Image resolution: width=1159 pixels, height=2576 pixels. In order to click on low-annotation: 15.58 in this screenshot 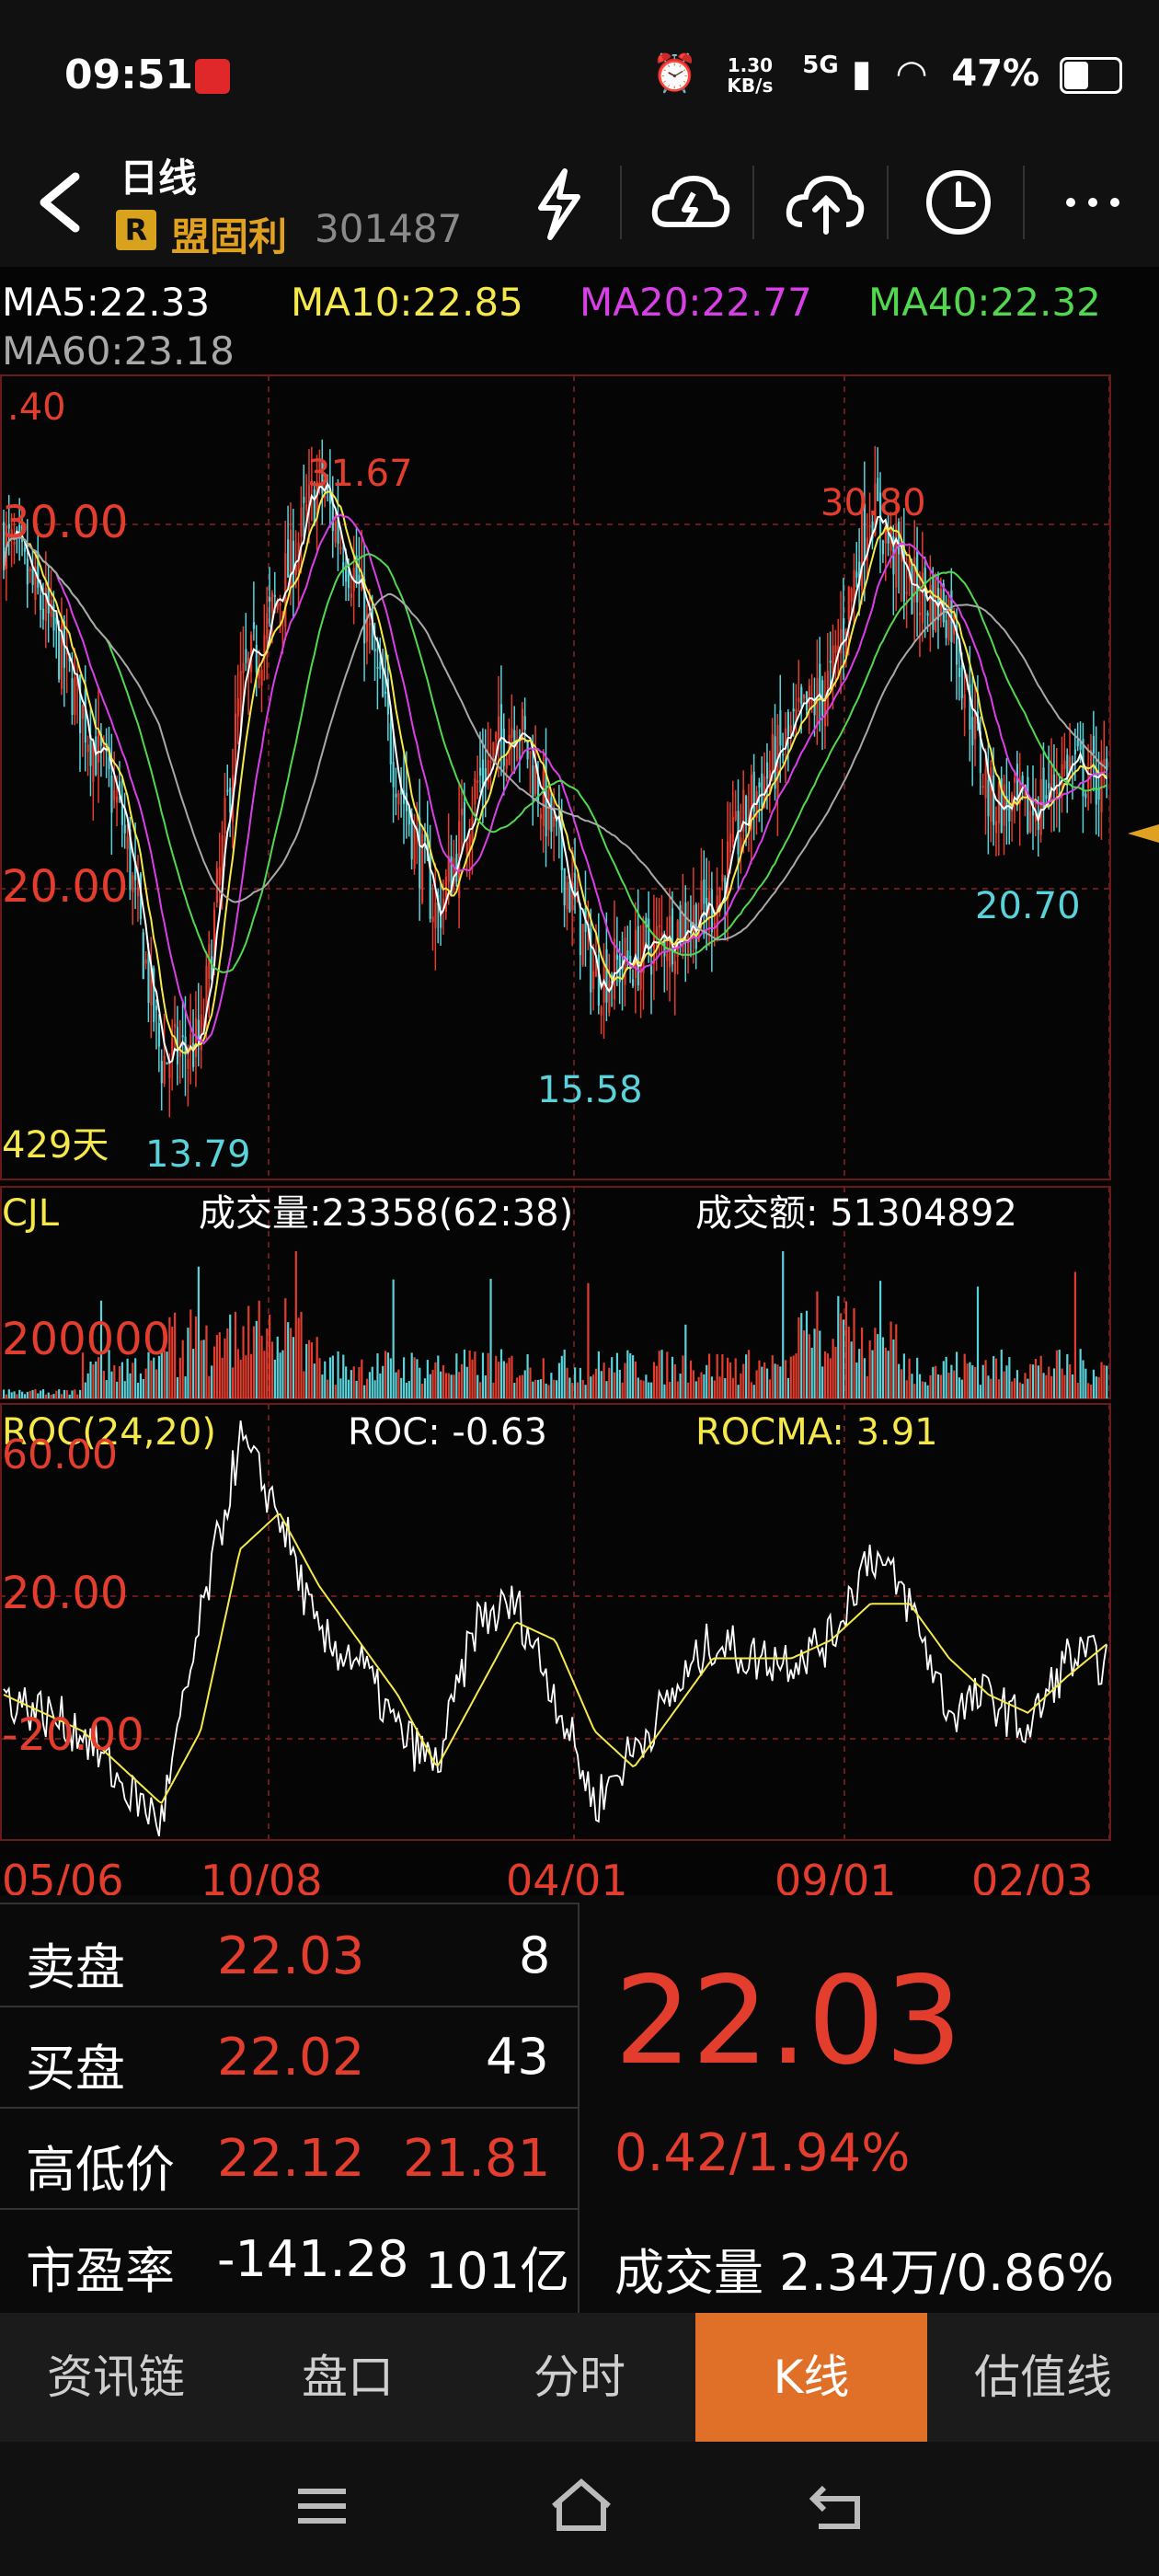, I will do `click(590, 1090)`.